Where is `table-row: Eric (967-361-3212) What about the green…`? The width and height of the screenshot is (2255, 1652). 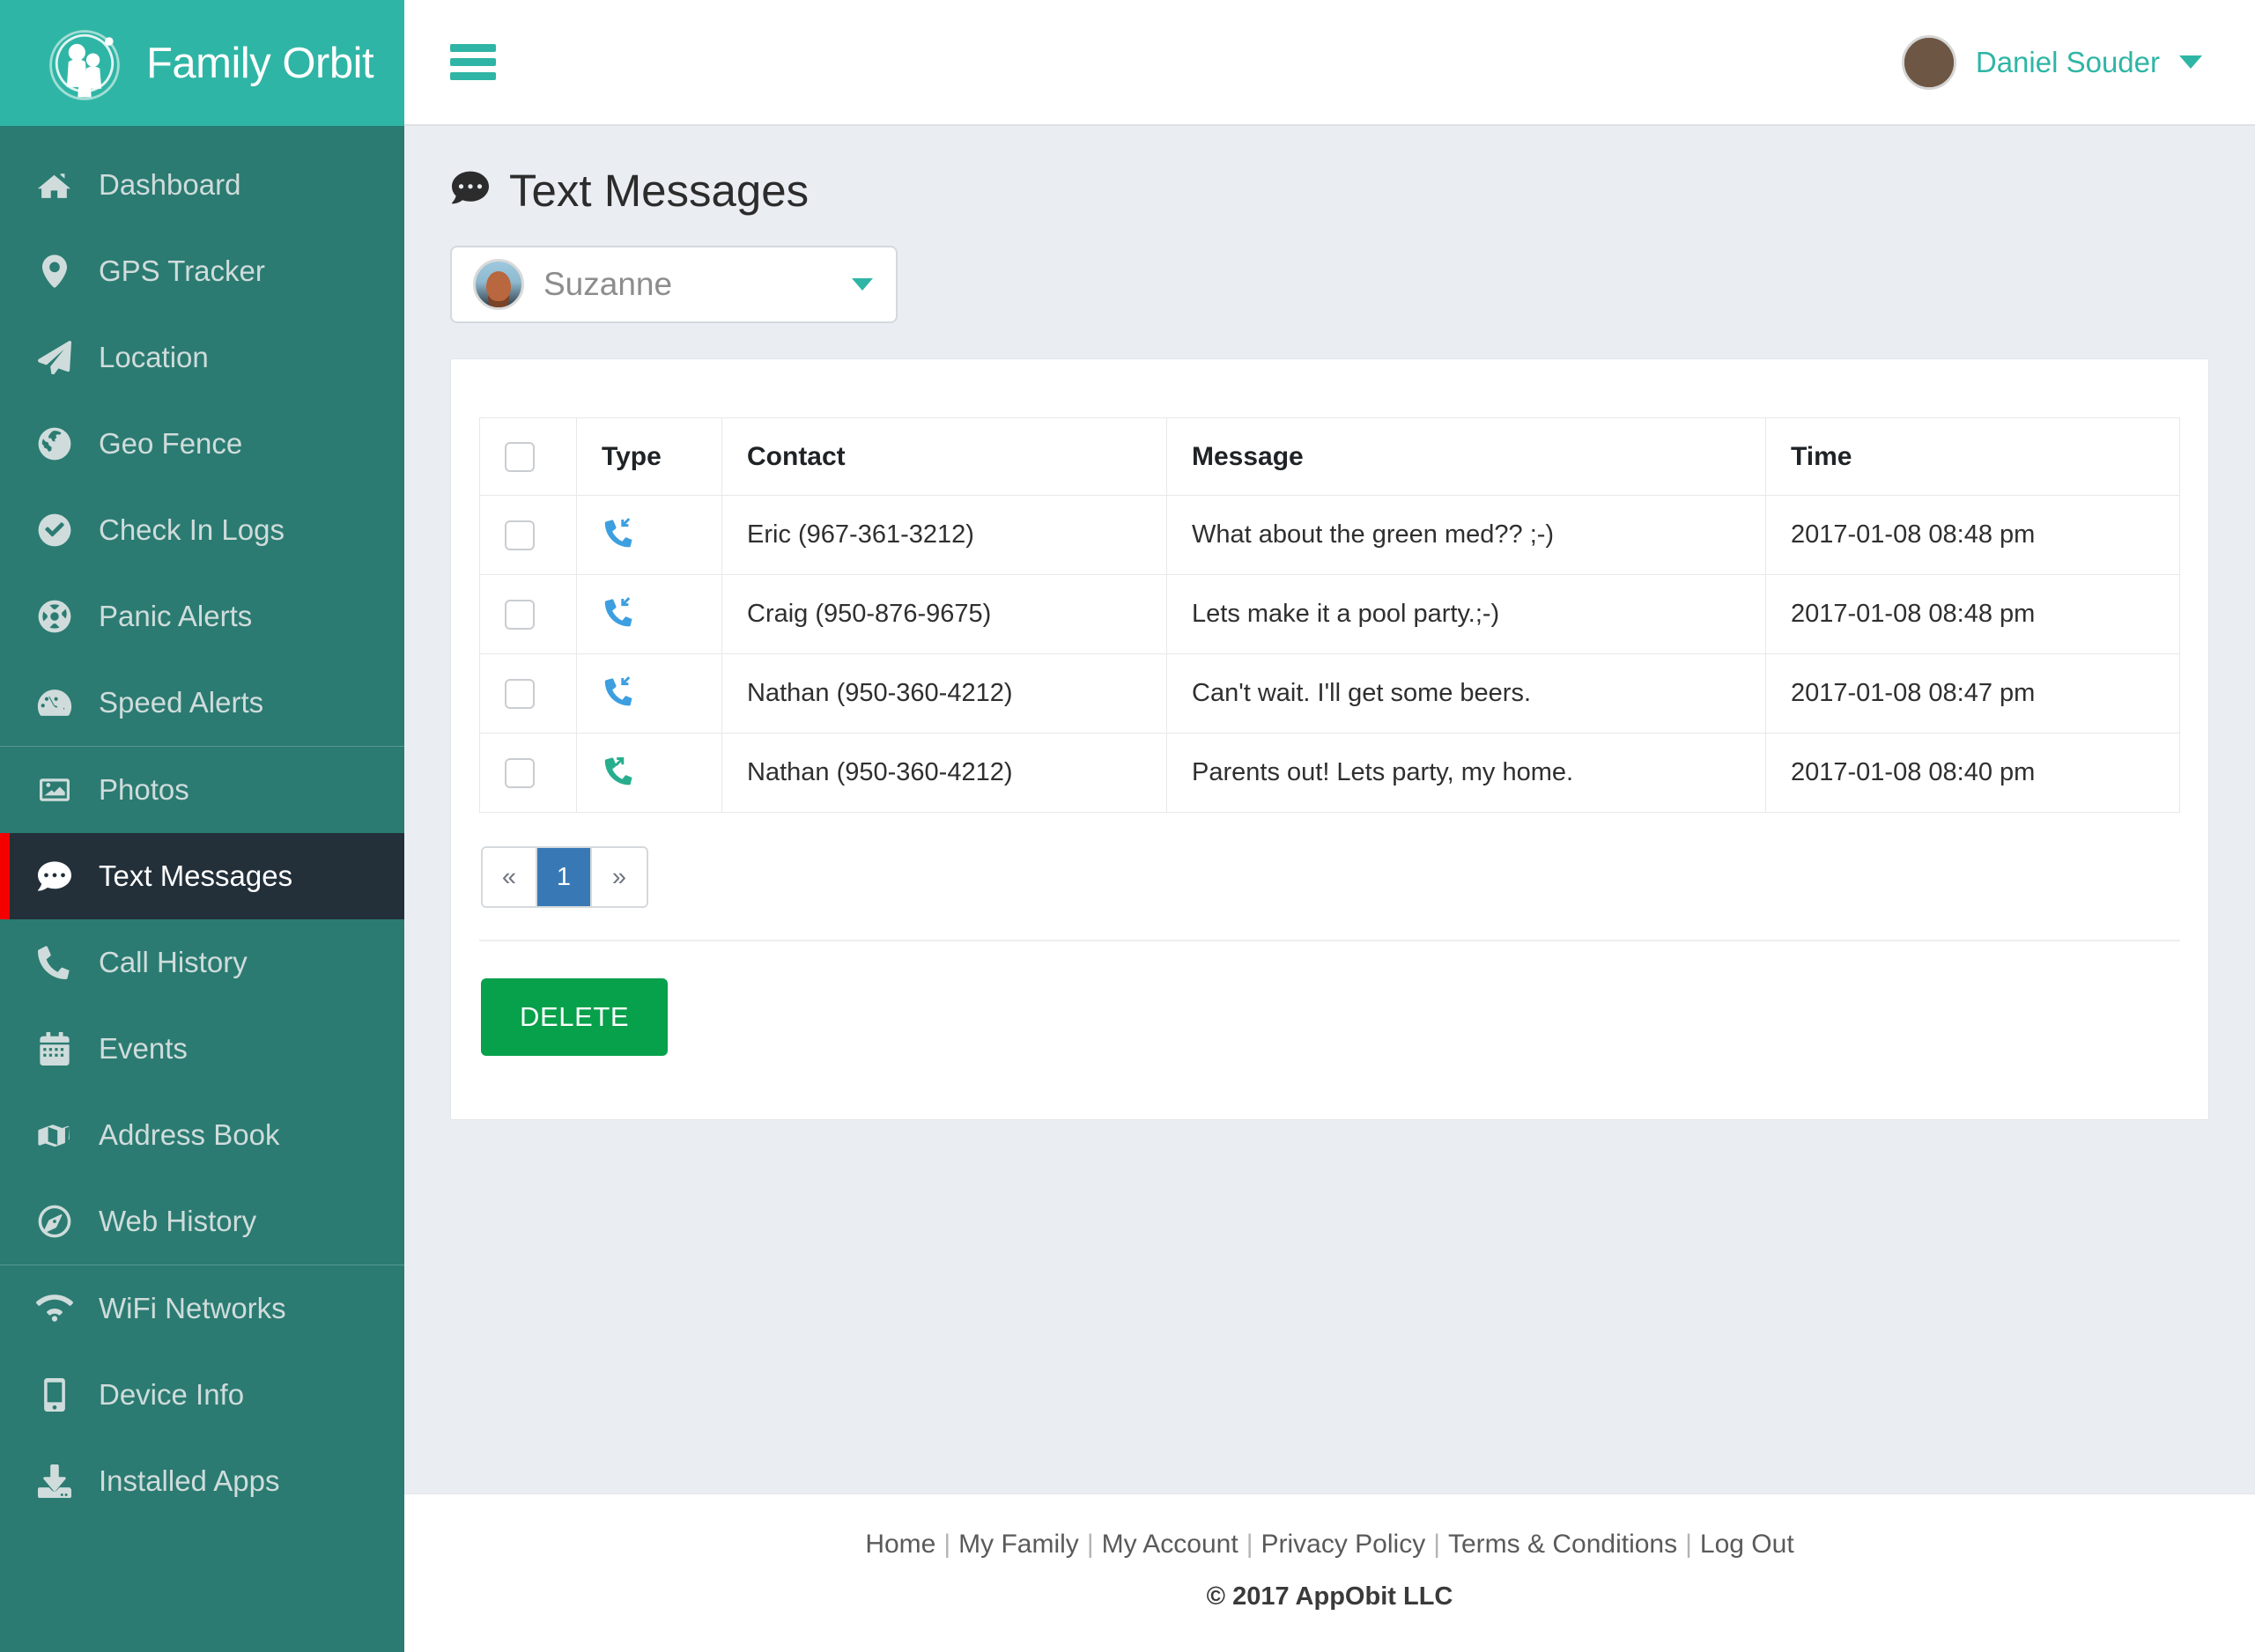
table-row: Eric (967-361-3212) What about the green… is located at coordinates (1329, 535).